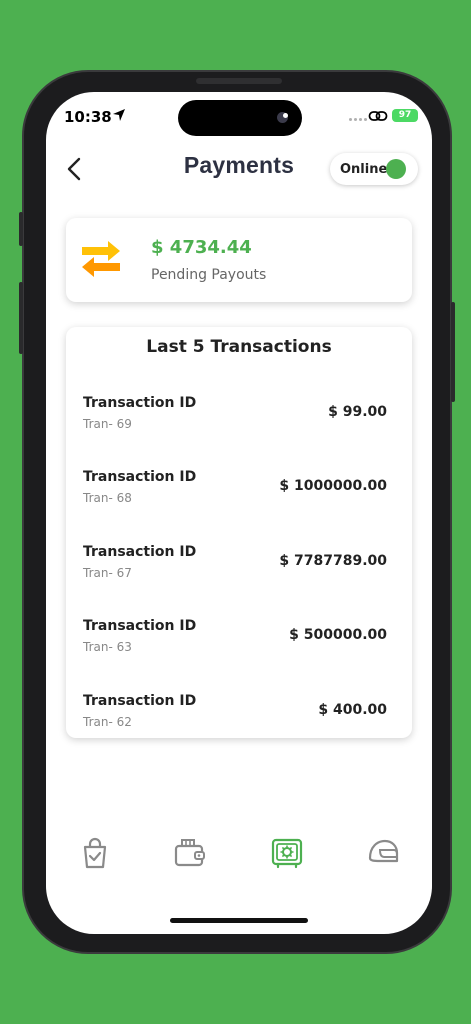  What do you see at coordinates (396, 169) in the screenshot?
I see `toggle-knob` at bounding box center [396, 169].